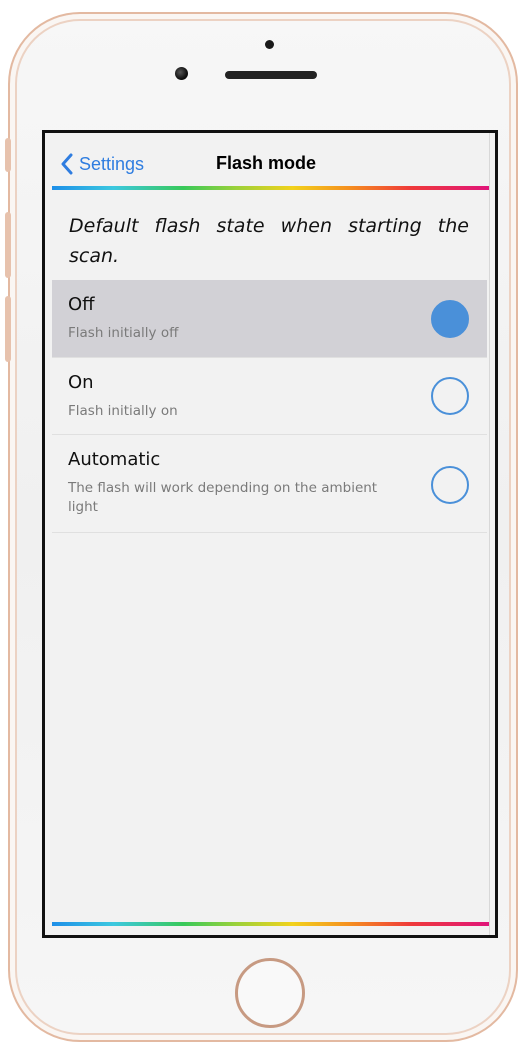 This screenshot has height=1052, width=521. What do you see at coordinates (112, 163) in the screenshot?
I see `back-button-label: Settings` at bounding box center [112, 163].